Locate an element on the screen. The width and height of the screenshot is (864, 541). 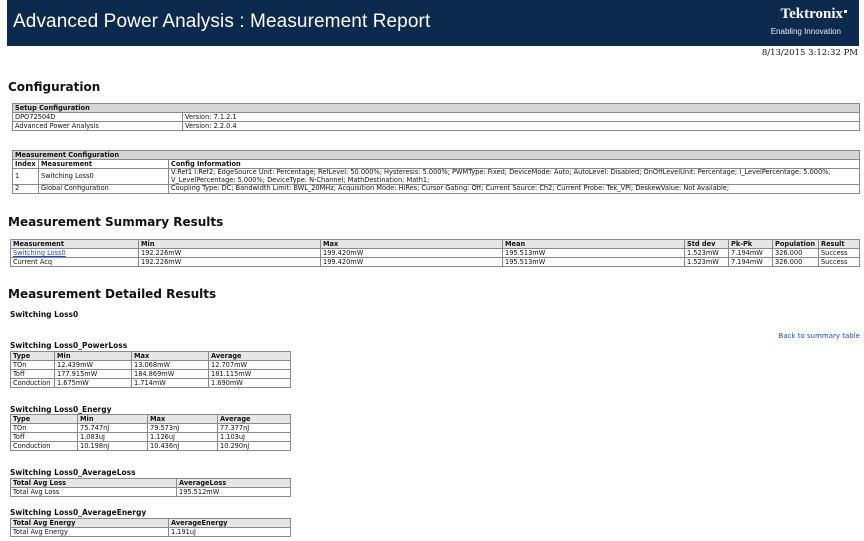
detail-cell: 1.126uJ is located at coordinates (182, 437).